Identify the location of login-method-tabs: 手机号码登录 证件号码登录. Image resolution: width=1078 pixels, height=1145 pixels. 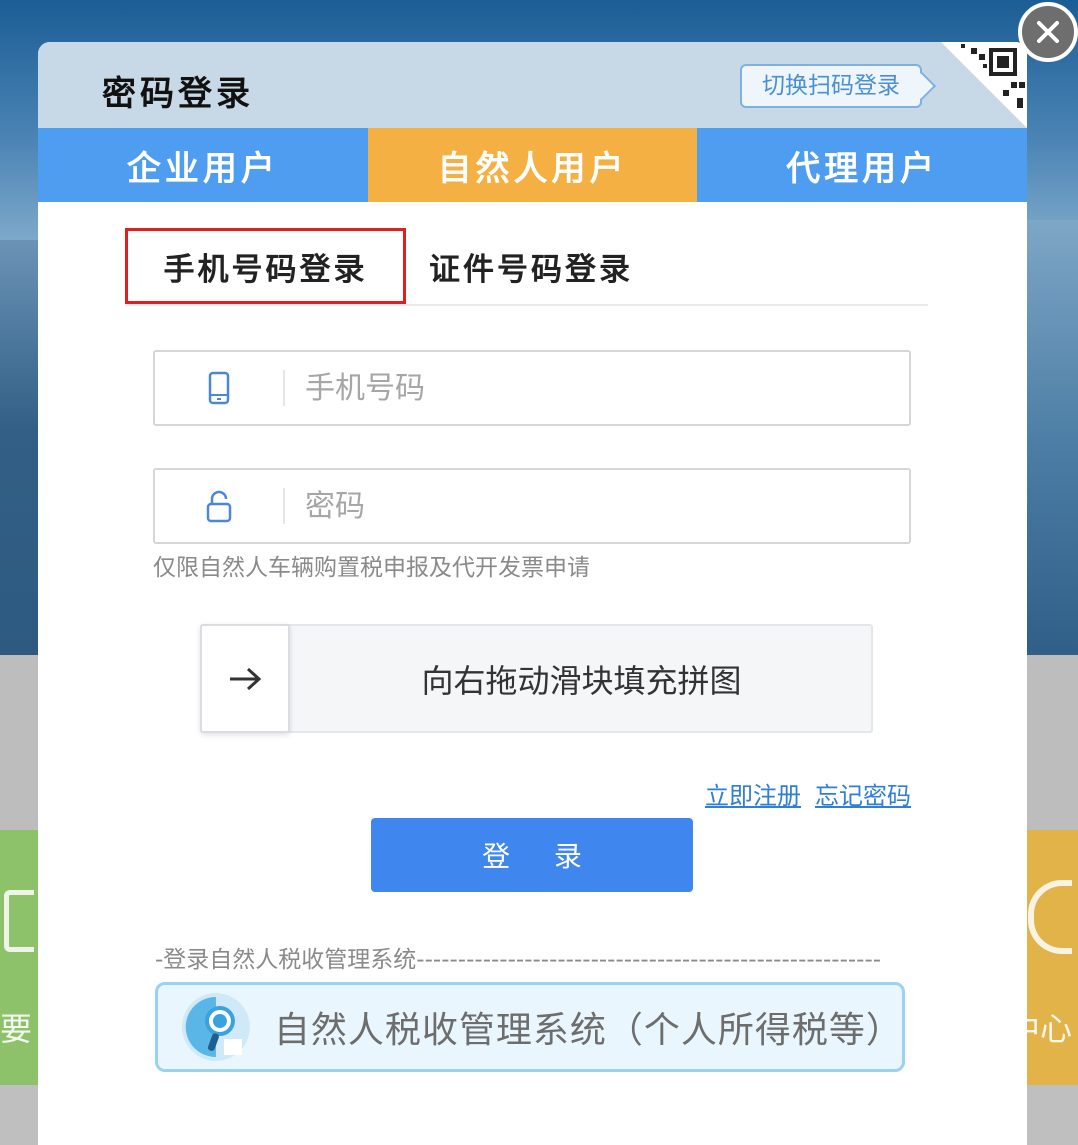
(526, 267).